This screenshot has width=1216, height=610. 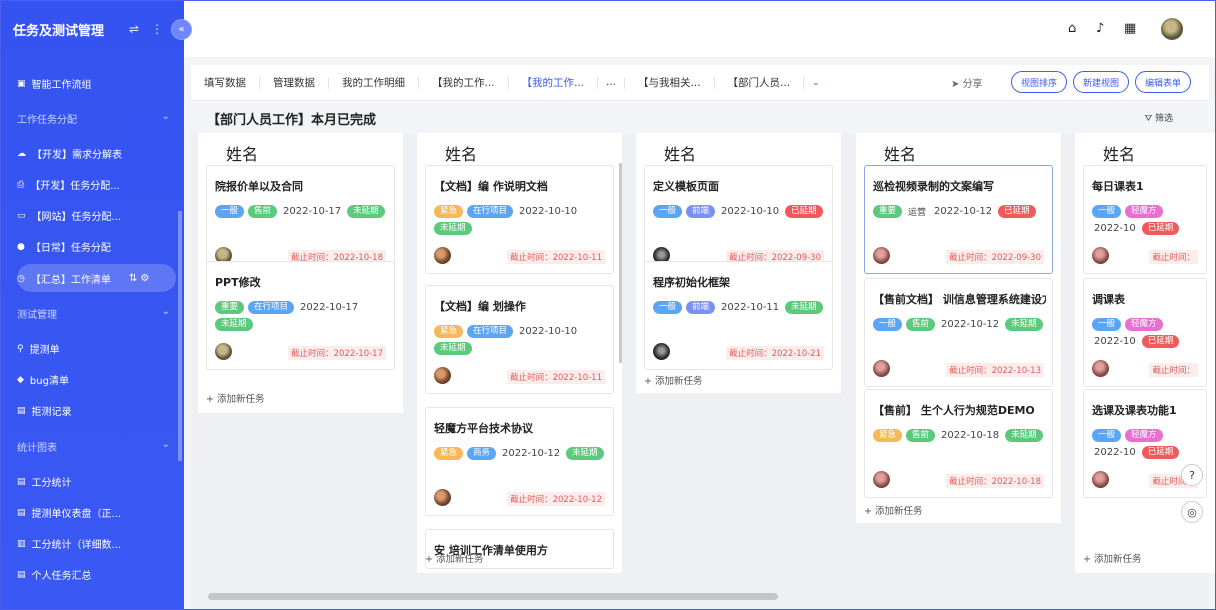 What do you see at coordinates (93, 446) in the screenshot?
I see `sidebar-group-11: 统计图表 ⌄` at bounding box center [93, 446].